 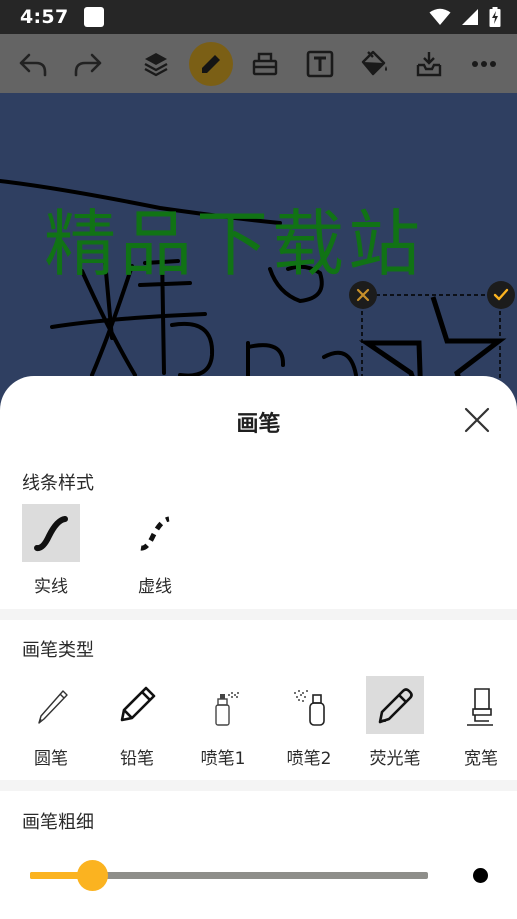 I want to click on brush-size-slider, so click(x=229, y=875).